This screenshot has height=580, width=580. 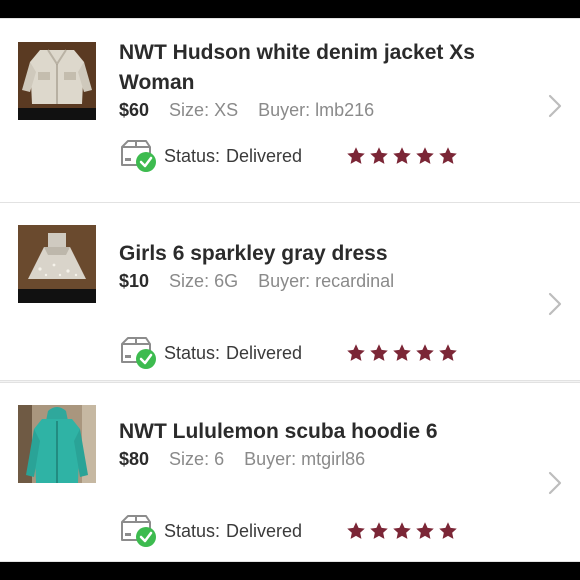 What do you see at coordinates (305, 459) in the screenshot?
I see `listing-buyer: Buyer: mtgirl86` at bounding box center [305, 459].